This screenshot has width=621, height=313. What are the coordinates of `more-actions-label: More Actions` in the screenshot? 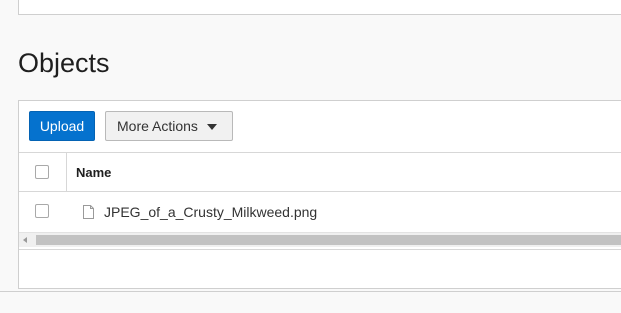 It's located at (157, 126).